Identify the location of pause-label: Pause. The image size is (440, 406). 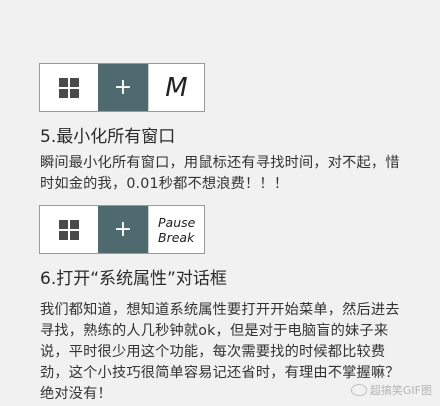
(177, 222).